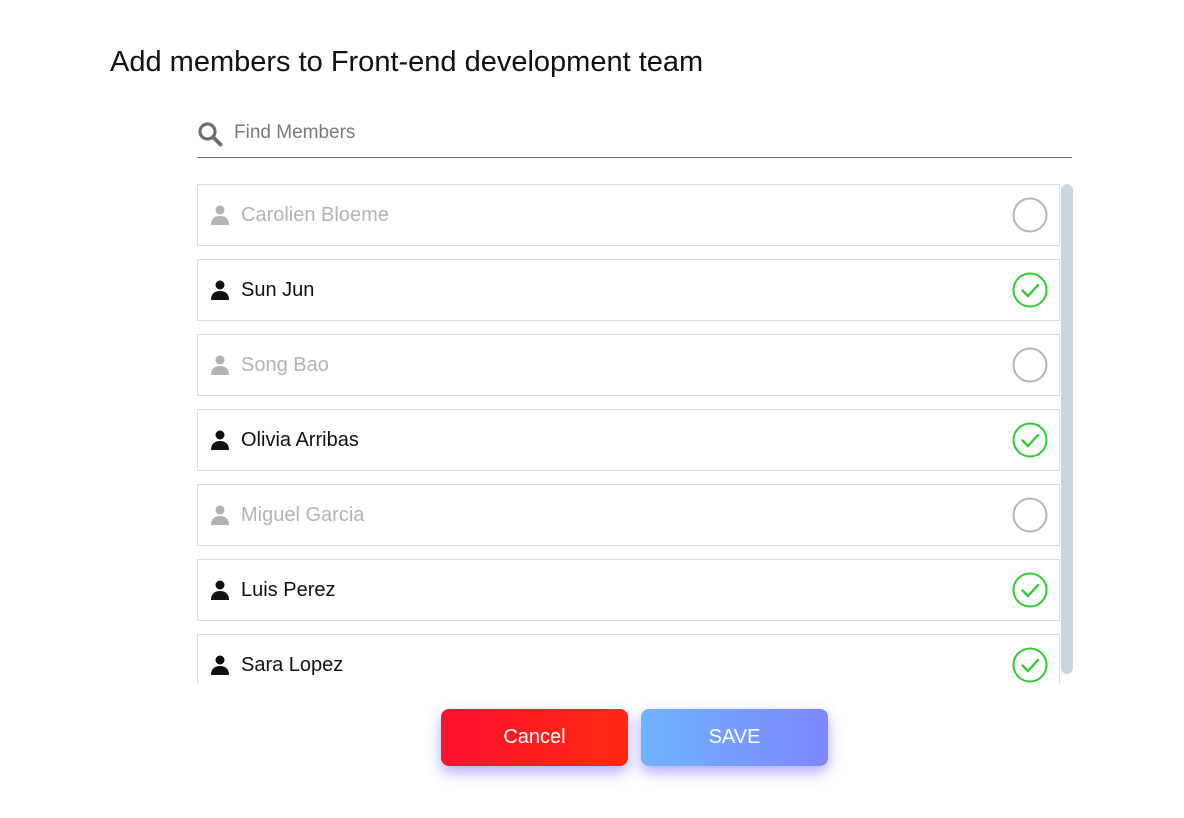 The height and width of the screenshot is (818, 1184). I want to click on member-name: Olivia Arribas, so click(300, 440).